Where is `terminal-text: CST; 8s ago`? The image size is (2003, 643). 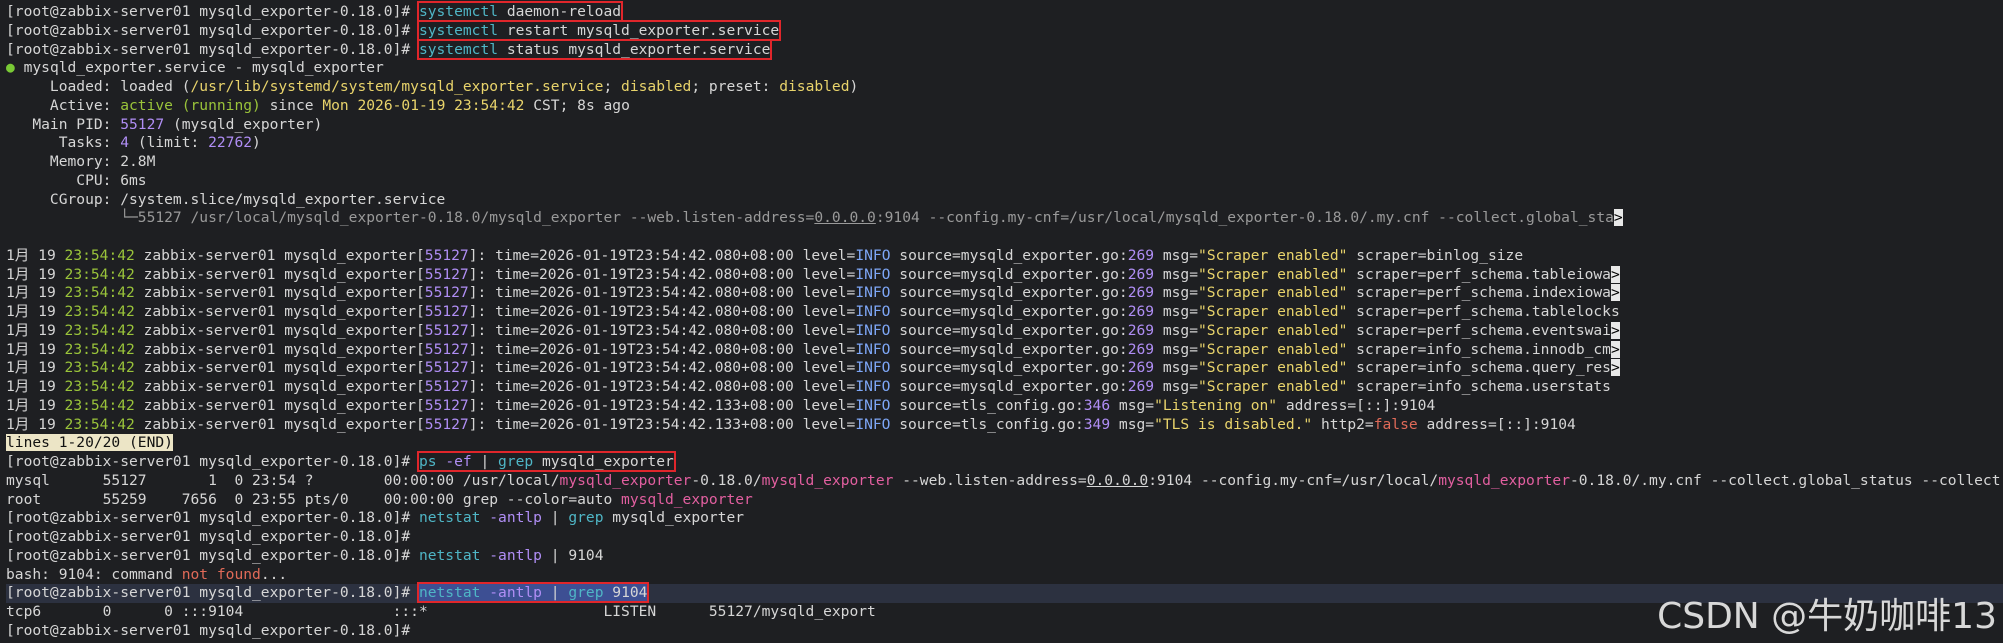
terminal-text: CST; 8s ago is located at coordinates (577, 105).